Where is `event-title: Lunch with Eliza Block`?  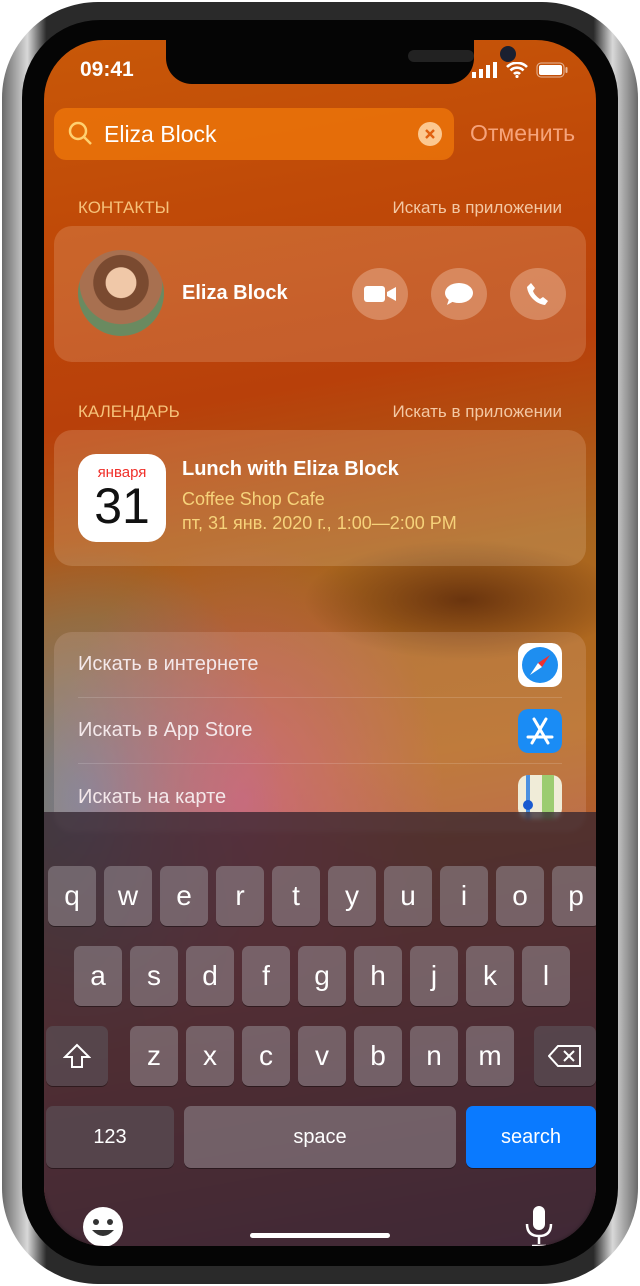
event-title: Lunch with Eliza Block is located at coordinates (290, 469).